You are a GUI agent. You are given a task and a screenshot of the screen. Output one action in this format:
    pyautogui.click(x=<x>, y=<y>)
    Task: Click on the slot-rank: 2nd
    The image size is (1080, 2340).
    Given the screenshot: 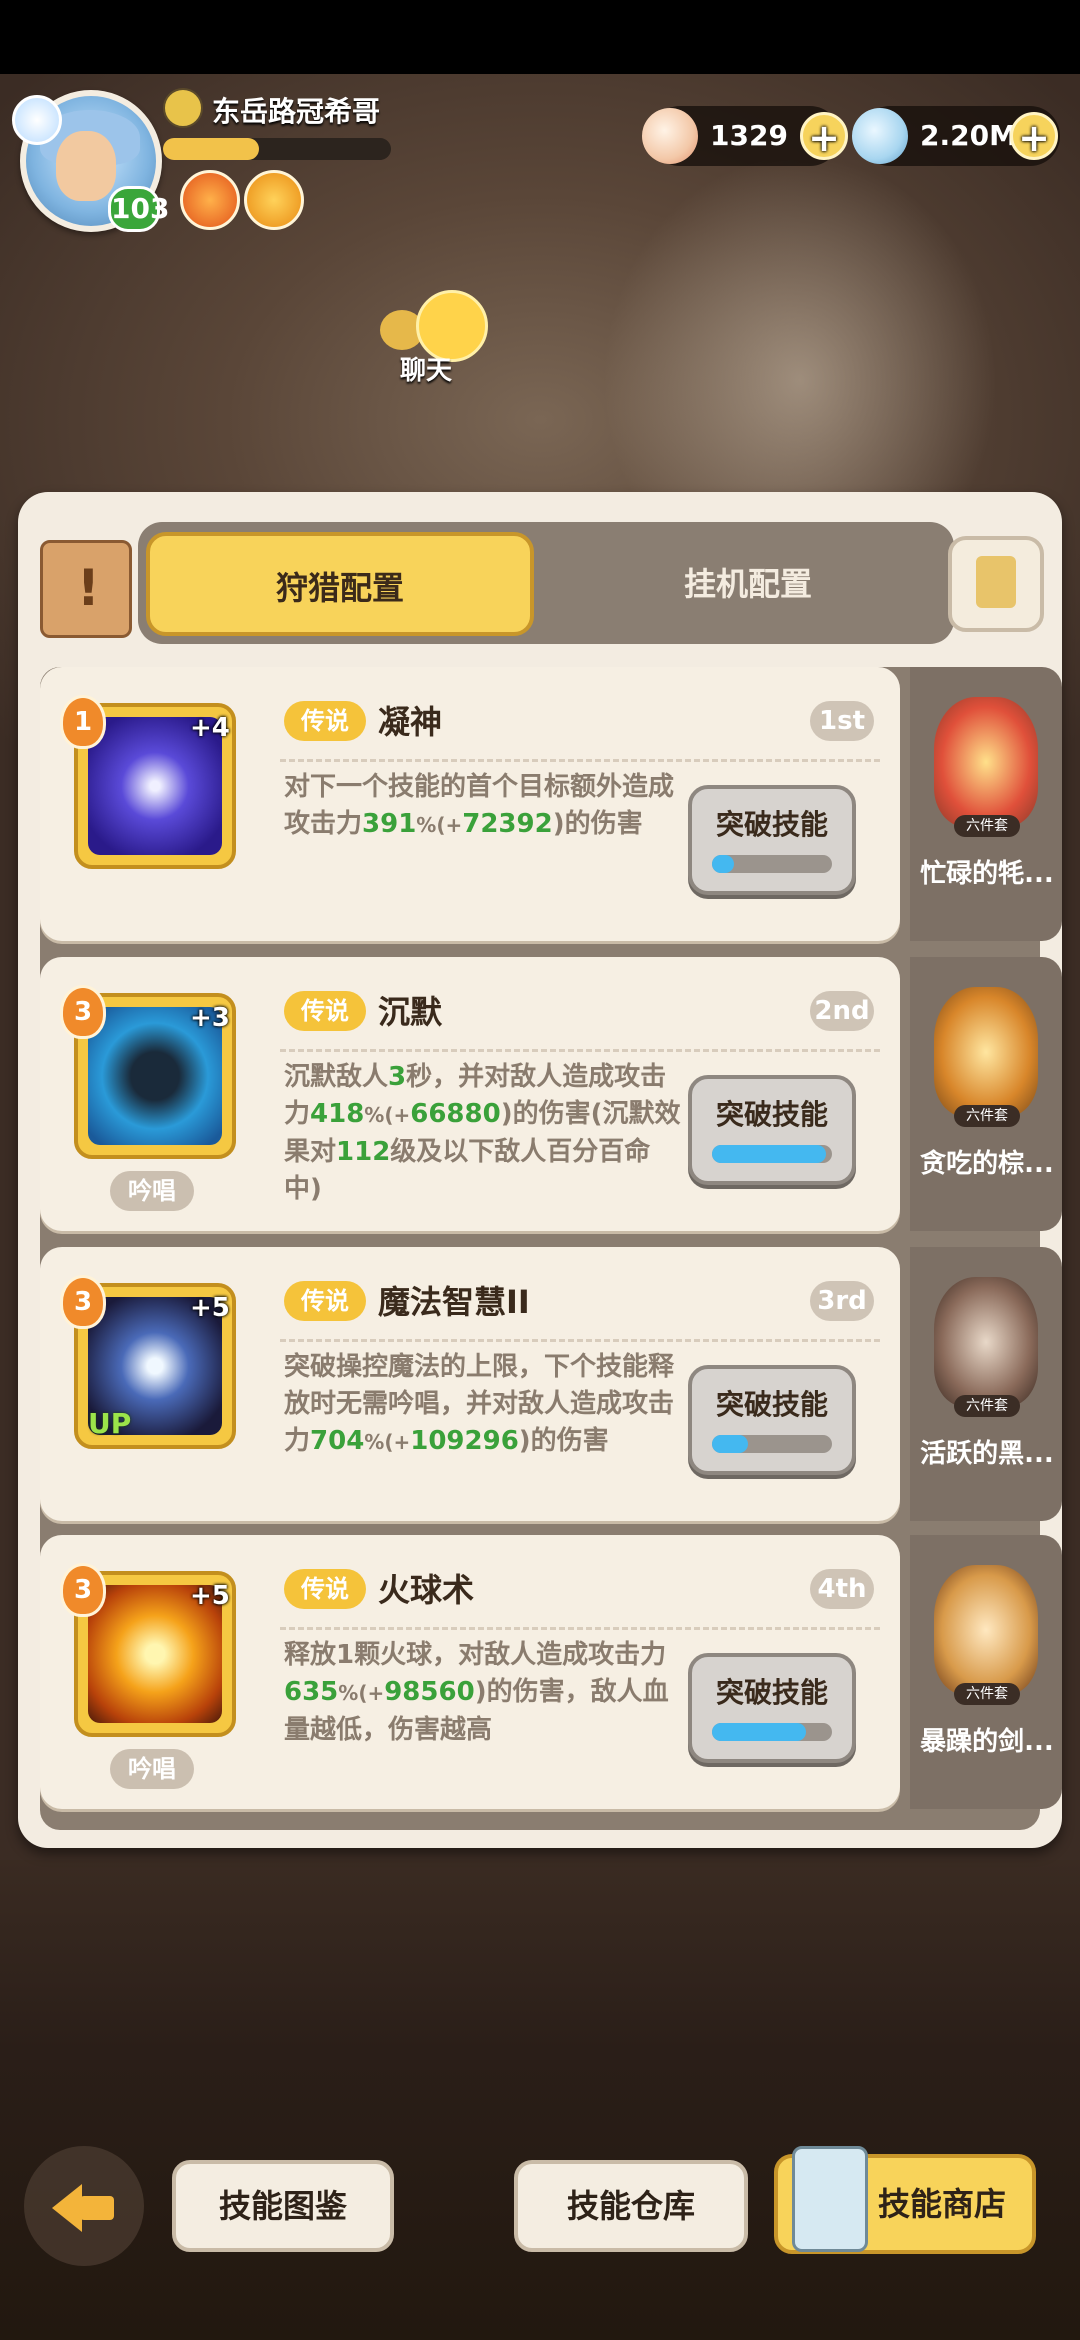 What is the action you would take?
    pyautogui.click(x=842, y=1011)
    